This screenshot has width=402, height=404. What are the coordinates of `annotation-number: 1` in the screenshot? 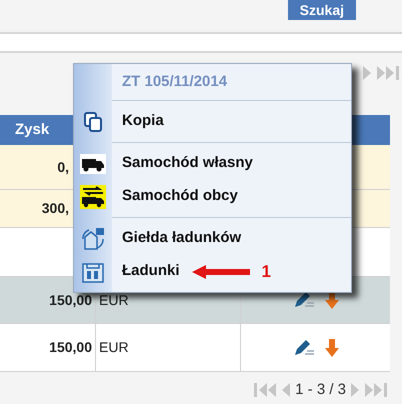 It's located at (266, 271).